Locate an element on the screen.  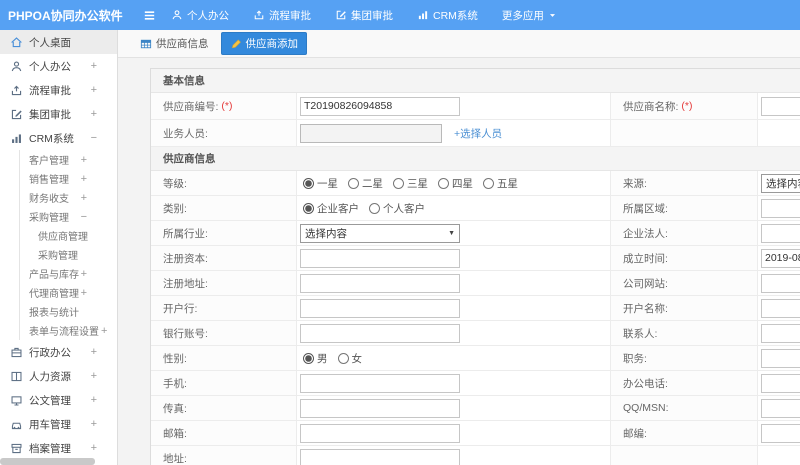
form-row: 手机: 办公电话: is located at coordinates (475, 383).